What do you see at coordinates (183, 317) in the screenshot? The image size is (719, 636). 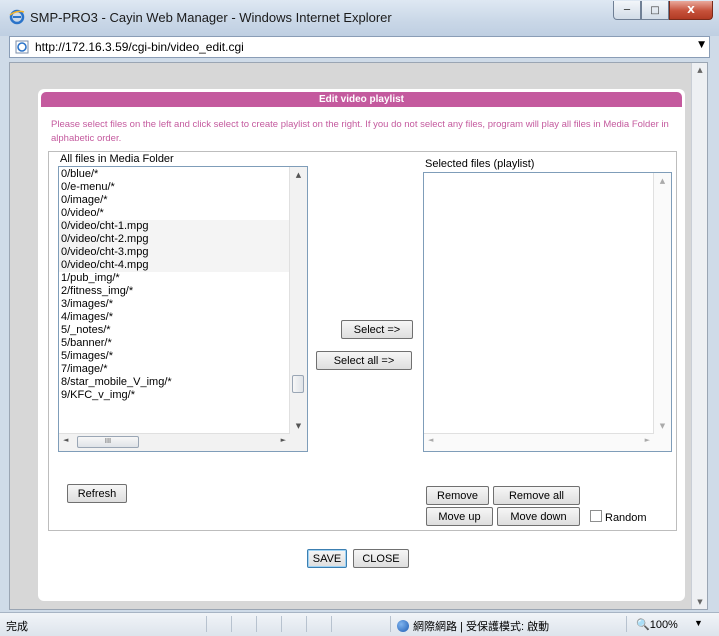 I see `list-item: 4/images/*` at bounding box center [183, 317].